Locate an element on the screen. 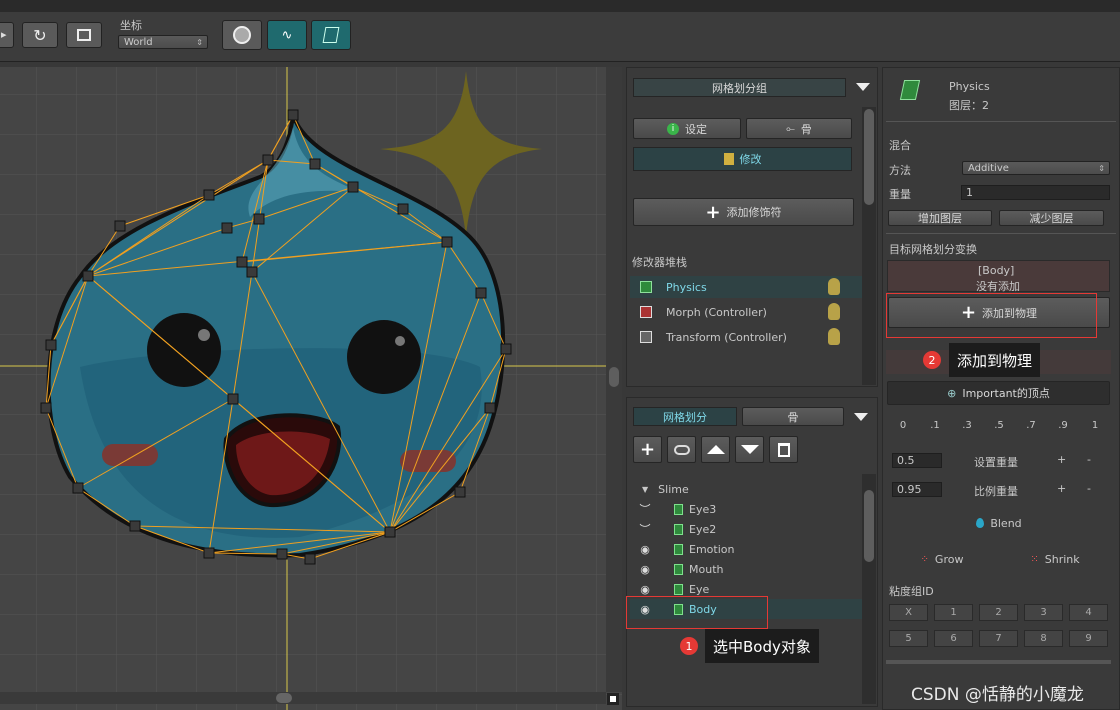  delete-button is located at coordinates (783, 449).